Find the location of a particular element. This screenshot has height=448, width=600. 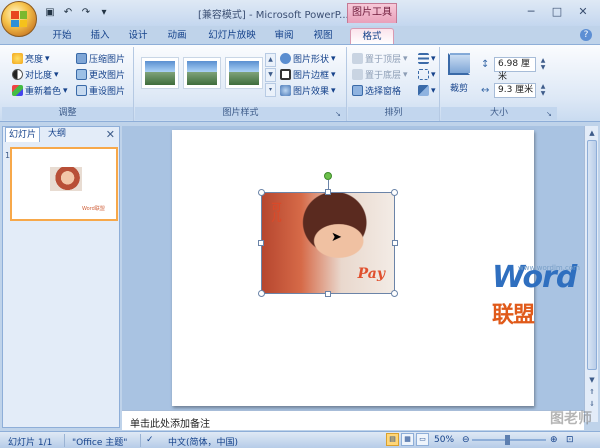

style-gallery-scroll: ▲ ▼ ▾ is located at coordinates (270, 75).